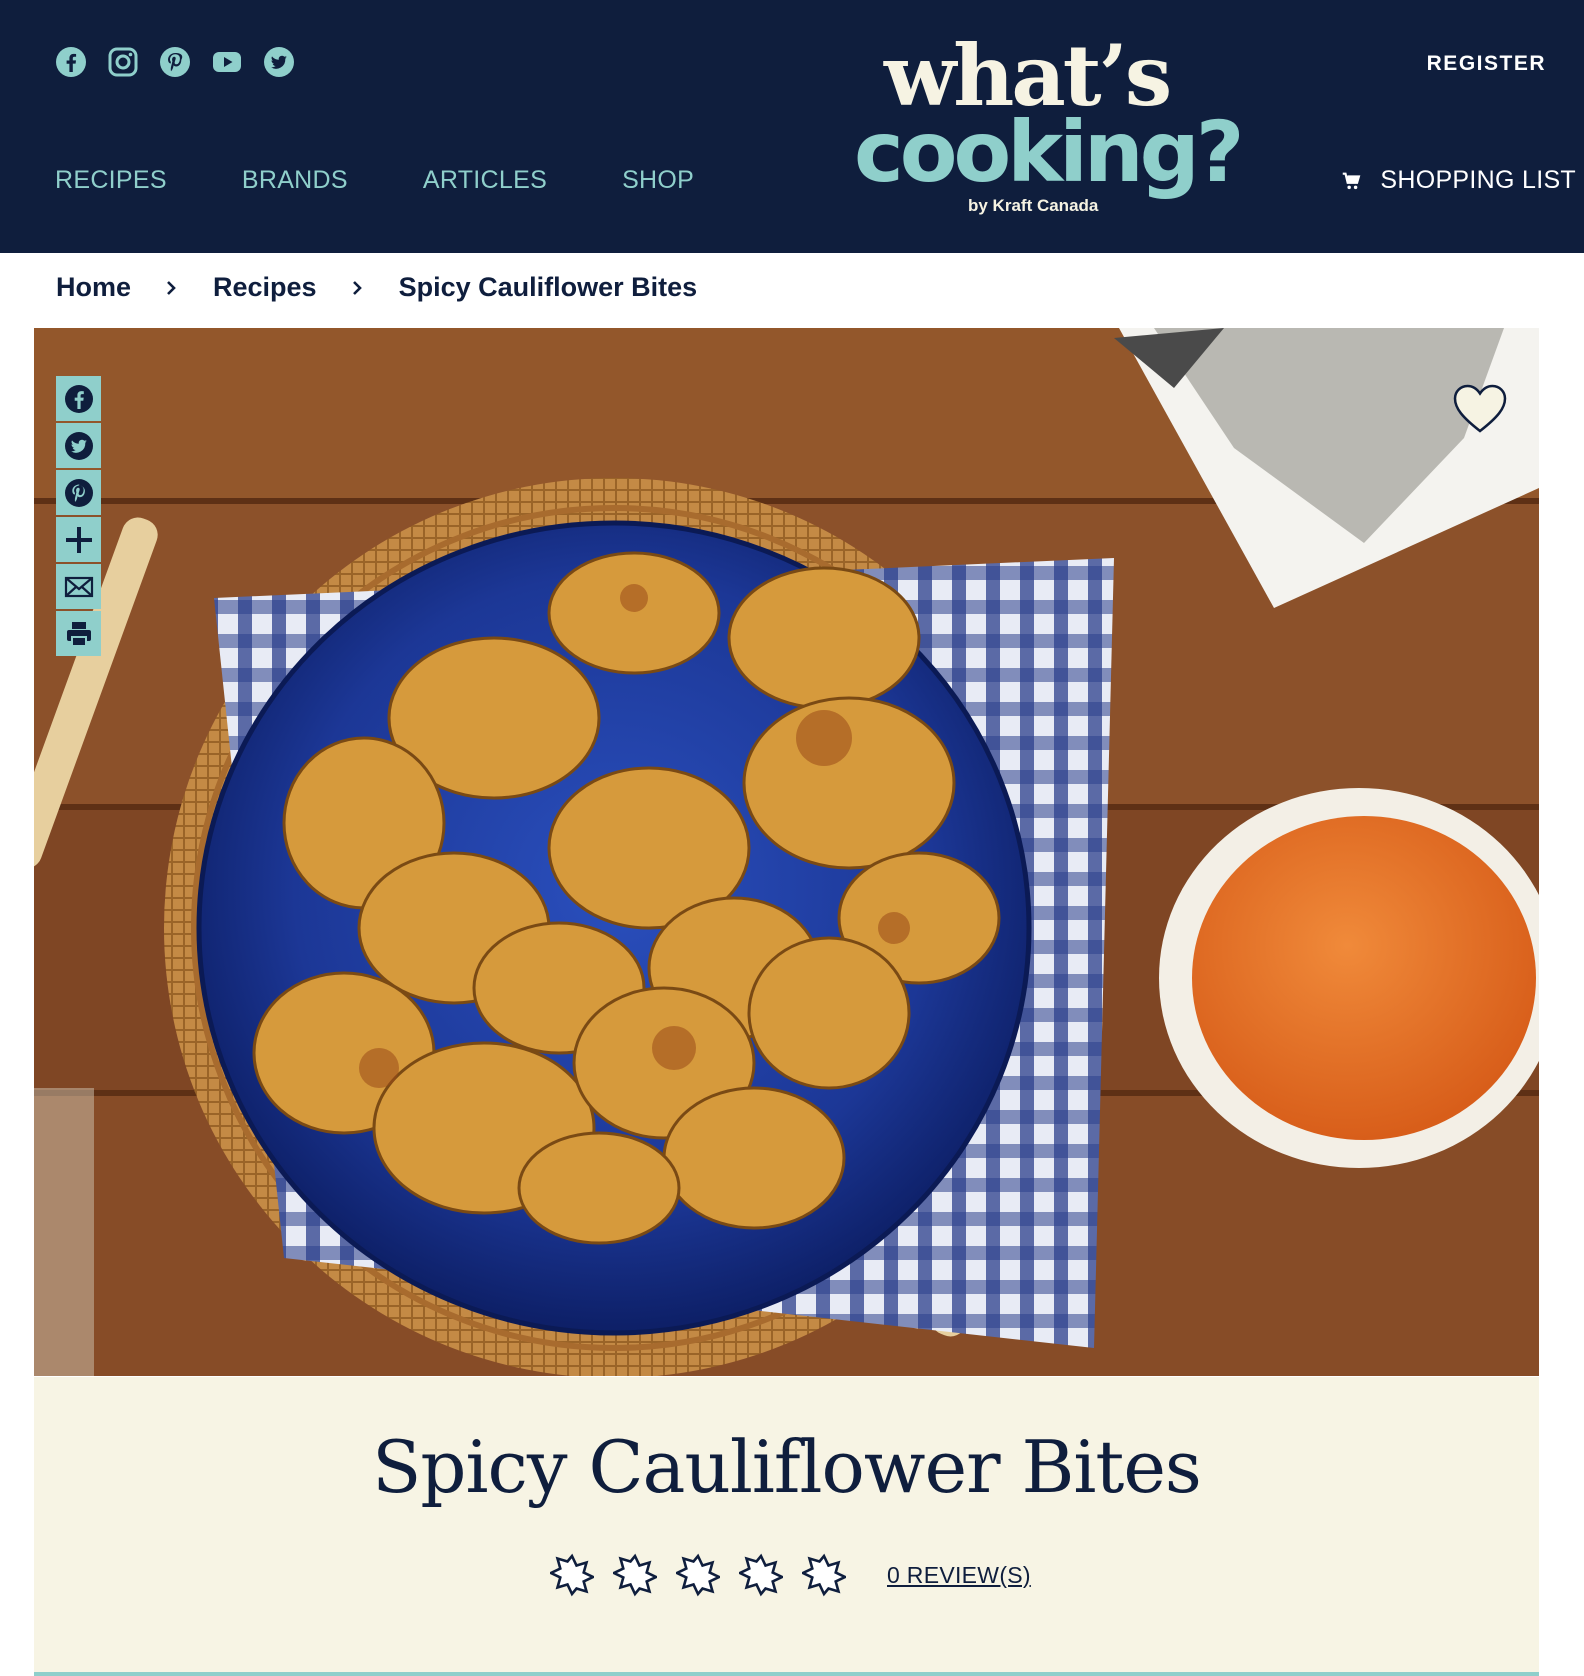 The height and width of the screenshot is (1676, 1584). Describe the element at coordinates (786, 1674) in the screenshot. I see `section-divider` at that location.